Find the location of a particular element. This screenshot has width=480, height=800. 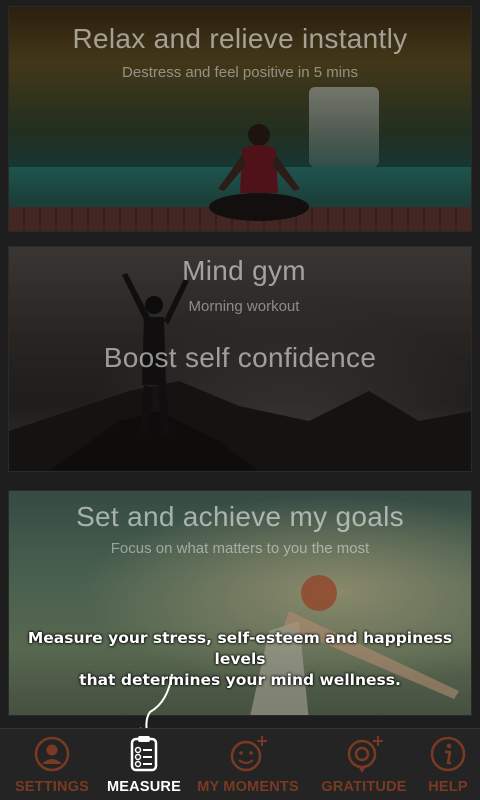

nav-measure: MEASURE is located at coordinates (144, 764).